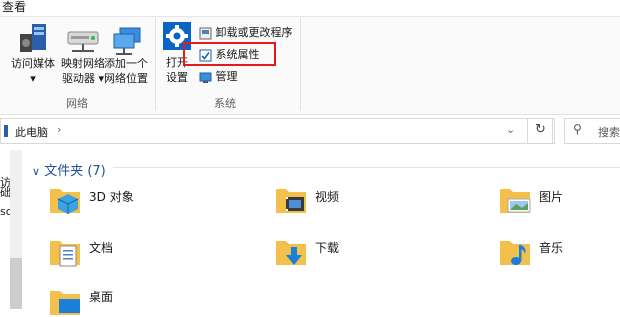 This screenshot has width=620, height=317. Describe the element at coordinates (229, 54) in the screenshot. I see `highlight-box` at that location.